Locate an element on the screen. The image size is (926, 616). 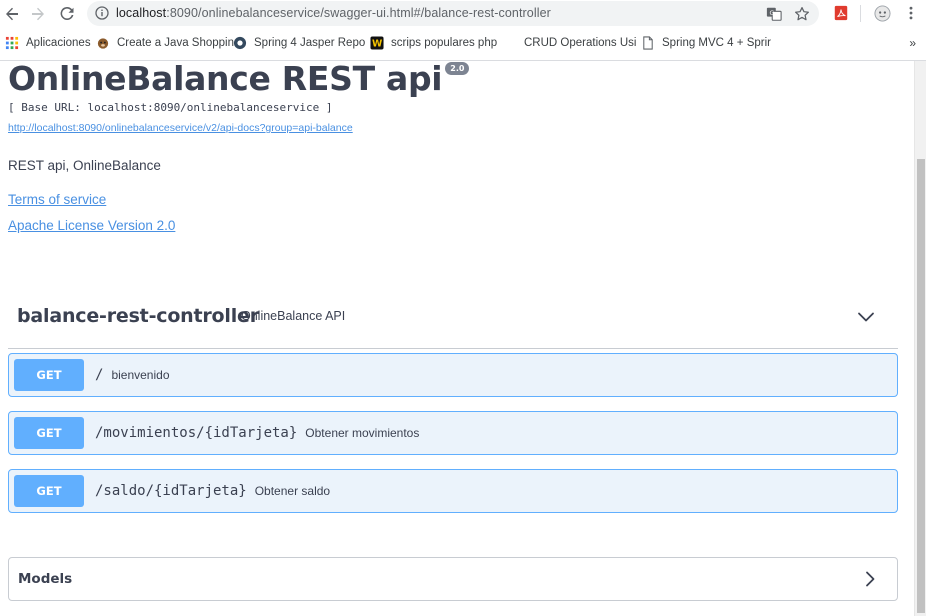
page-scrollbar is located at coordinates (920, 338).